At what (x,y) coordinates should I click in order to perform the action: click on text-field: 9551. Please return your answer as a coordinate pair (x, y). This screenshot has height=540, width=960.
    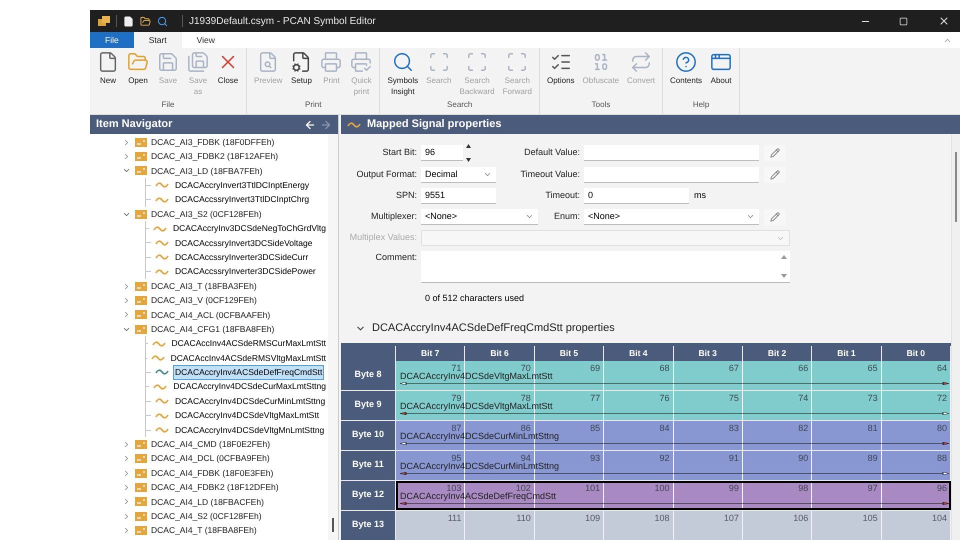
    Looking at the image, I should click on (458, 196).